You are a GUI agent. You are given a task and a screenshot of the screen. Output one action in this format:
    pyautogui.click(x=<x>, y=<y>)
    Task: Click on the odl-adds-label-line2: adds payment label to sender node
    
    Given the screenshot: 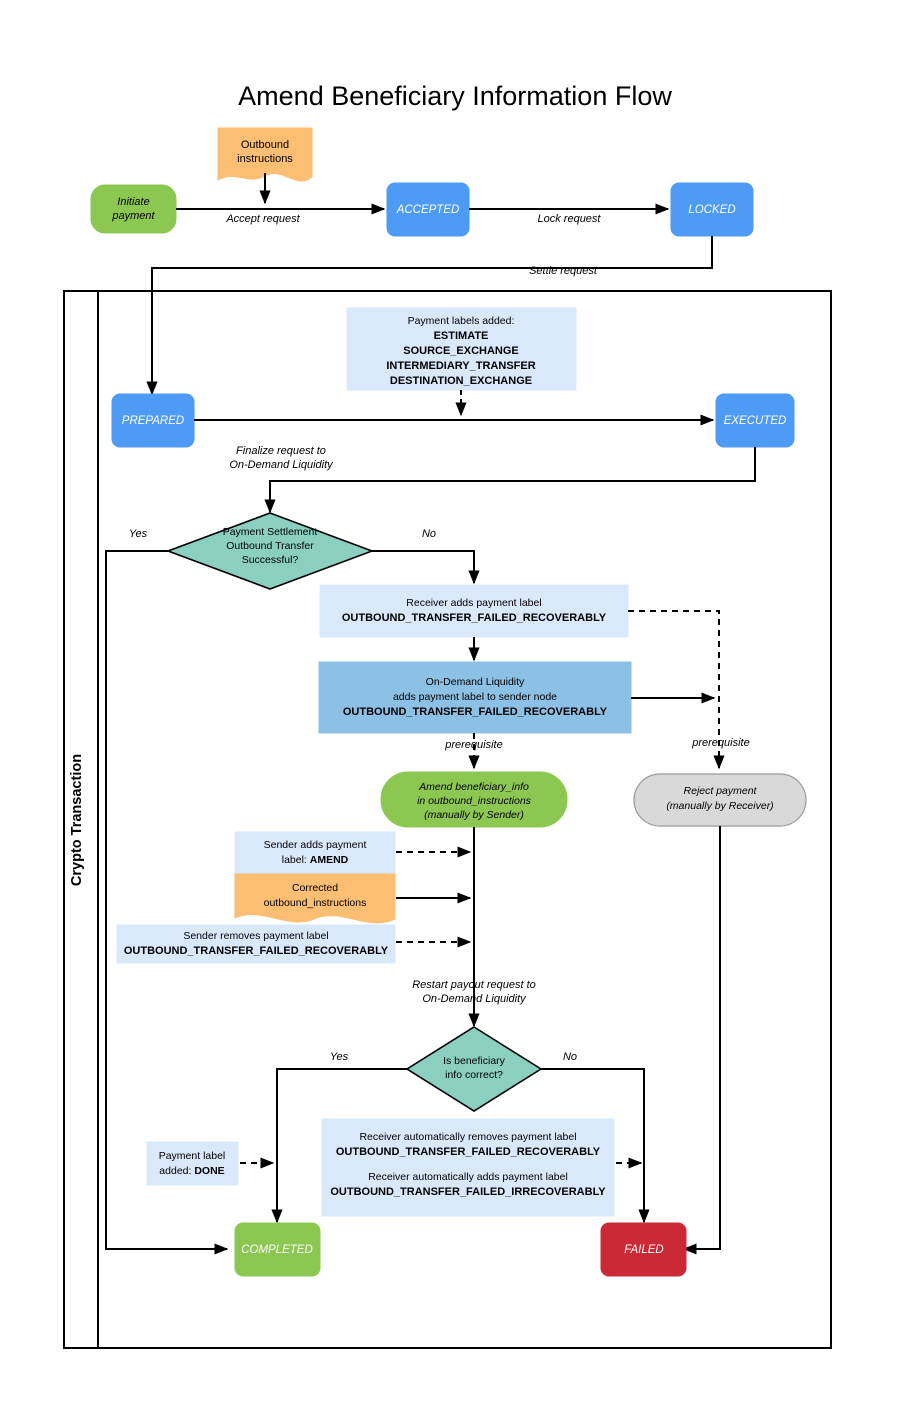 What is the action you would take?
    pyautogui.click(x=475, y=697)
    